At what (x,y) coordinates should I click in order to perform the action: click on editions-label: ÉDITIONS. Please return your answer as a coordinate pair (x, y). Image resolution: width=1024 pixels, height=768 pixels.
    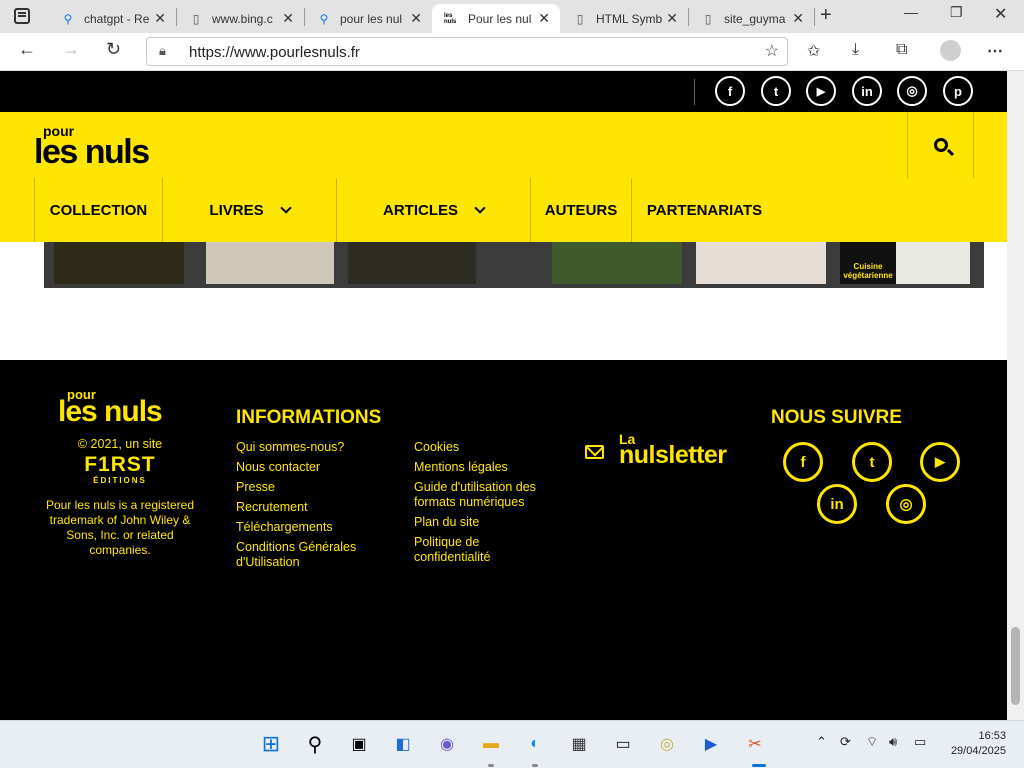
    Looking at the image, I should click on (120, 480).